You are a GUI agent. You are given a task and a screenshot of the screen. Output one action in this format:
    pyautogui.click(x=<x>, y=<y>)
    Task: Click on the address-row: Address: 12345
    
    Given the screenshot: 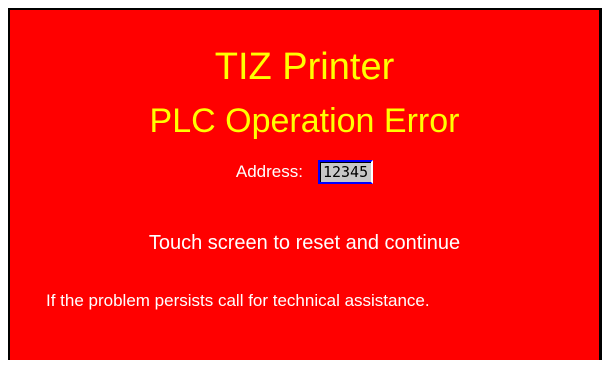 What is the action you would take?
    pyautogui.click(x=304, y=173)
    